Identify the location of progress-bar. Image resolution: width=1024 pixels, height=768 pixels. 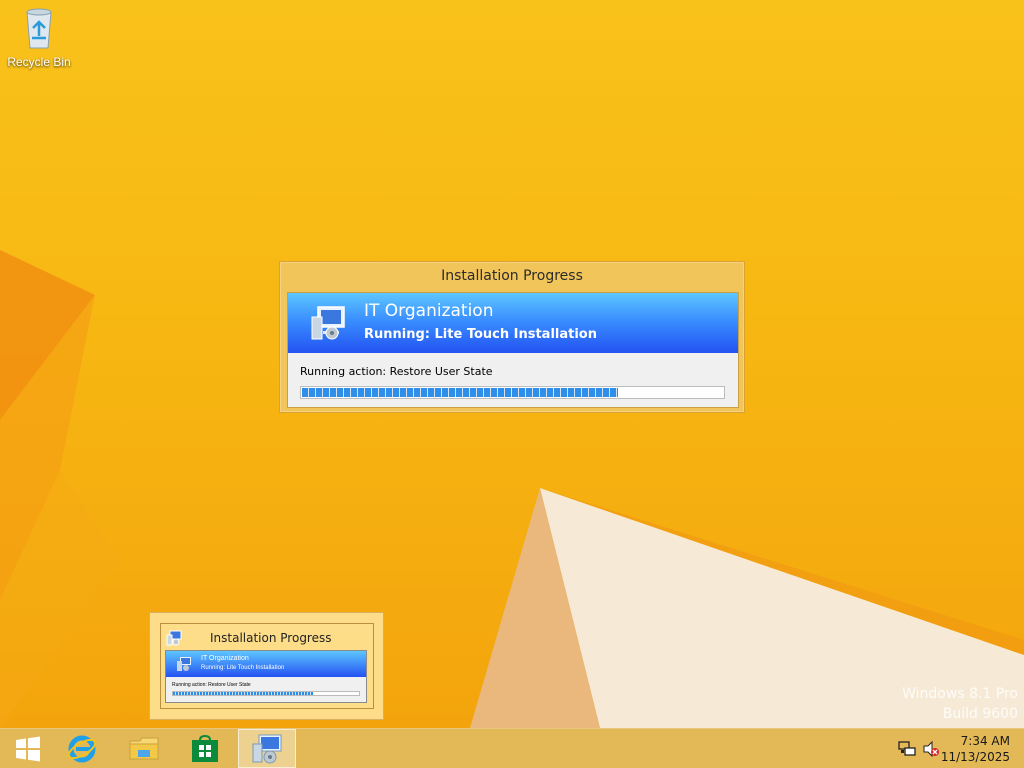
(512, 392).